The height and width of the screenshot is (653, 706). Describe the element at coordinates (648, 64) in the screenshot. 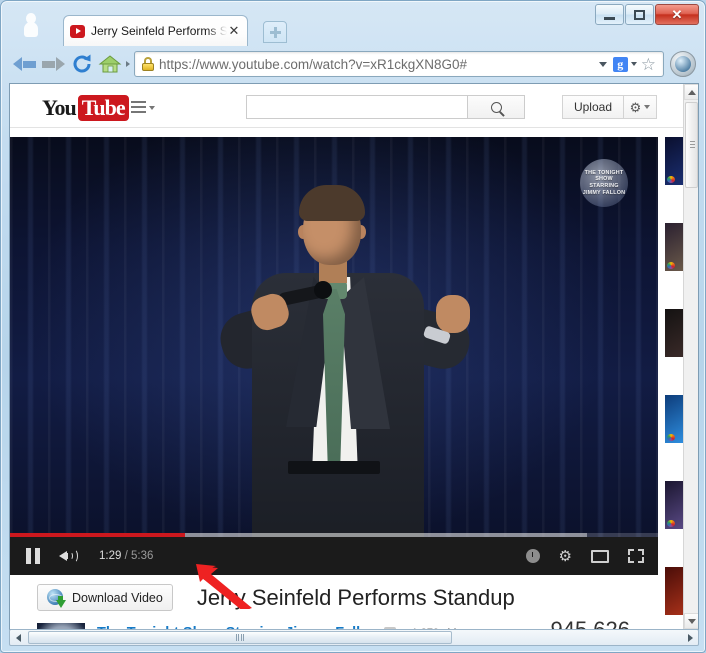

I see `bookmark-star-icon: ☆` at that location.